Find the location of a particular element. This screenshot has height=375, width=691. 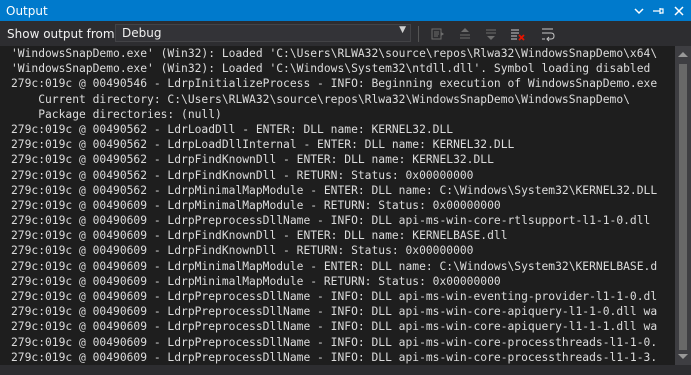

scroll-up-icon is located at coordinates (683, 54).